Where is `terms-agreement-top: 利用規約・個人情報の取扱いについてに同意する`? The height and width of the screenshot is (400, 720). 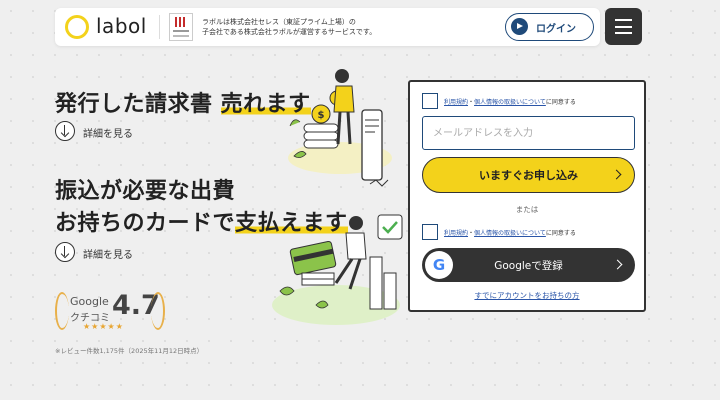
terms-agreement-top: 利用規約・個人情報の取扱いについてに同意する is located at coordinates (510, 101).